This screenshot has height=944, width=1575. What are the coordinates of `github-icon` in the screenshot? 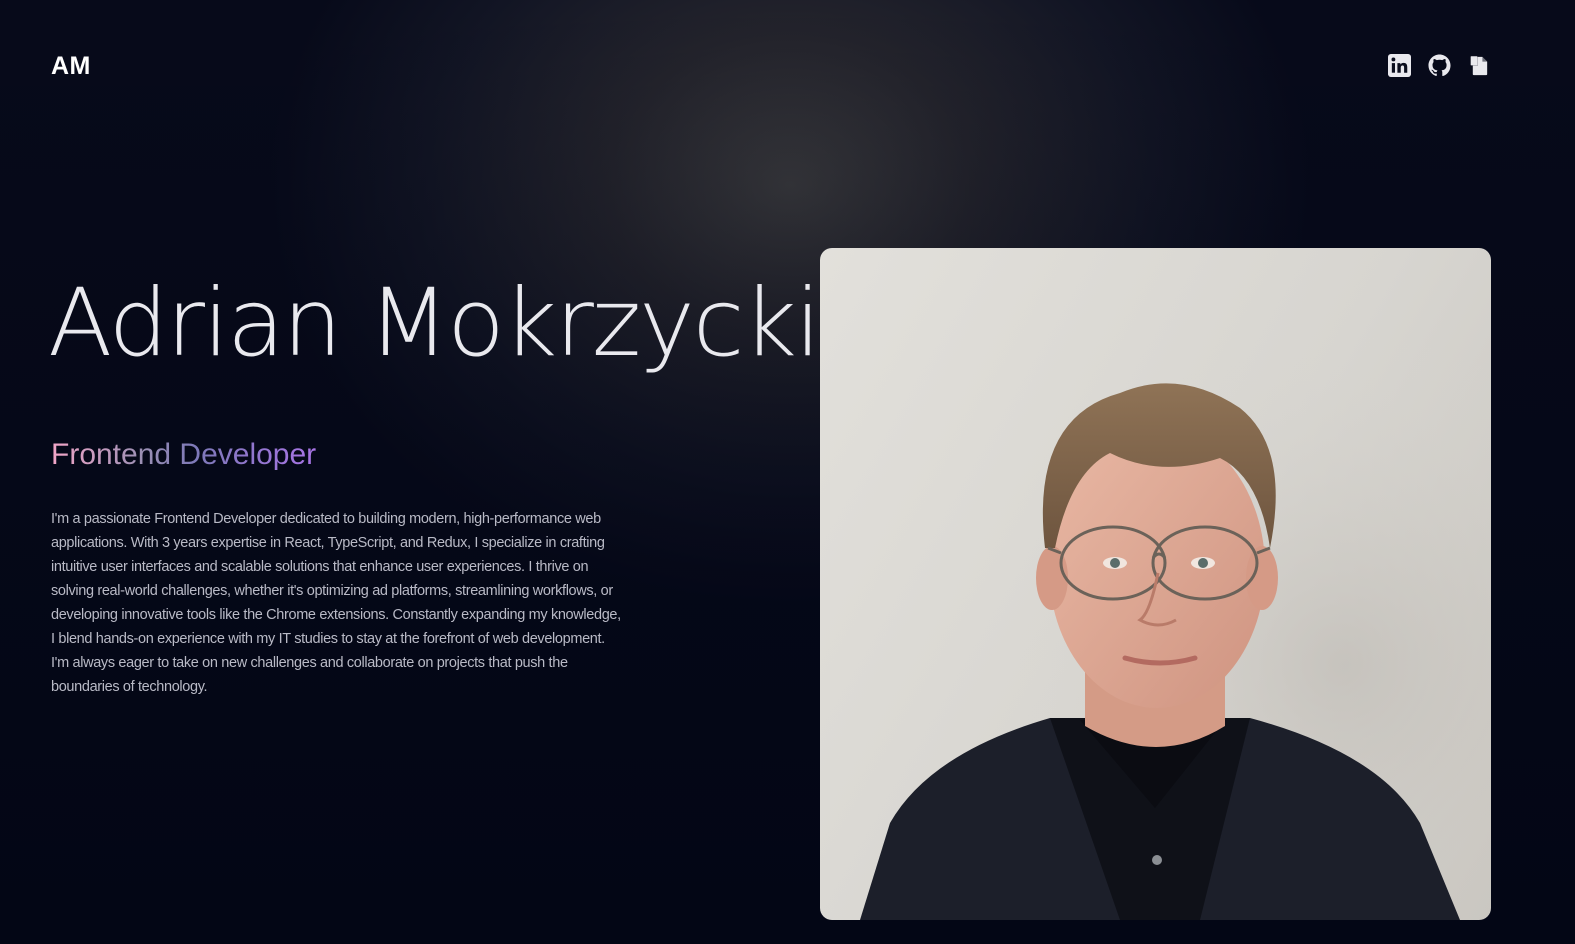 It's located at (1439, 65).